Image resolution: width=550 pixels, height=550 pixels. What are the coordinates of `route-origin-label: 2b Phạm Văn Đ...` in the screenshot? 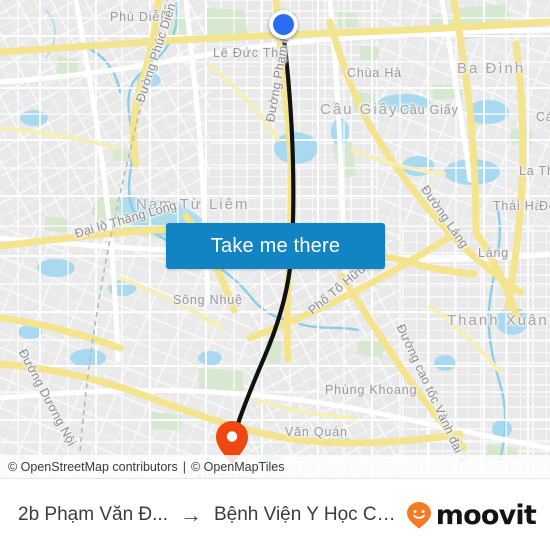 It's located at (93, 514).